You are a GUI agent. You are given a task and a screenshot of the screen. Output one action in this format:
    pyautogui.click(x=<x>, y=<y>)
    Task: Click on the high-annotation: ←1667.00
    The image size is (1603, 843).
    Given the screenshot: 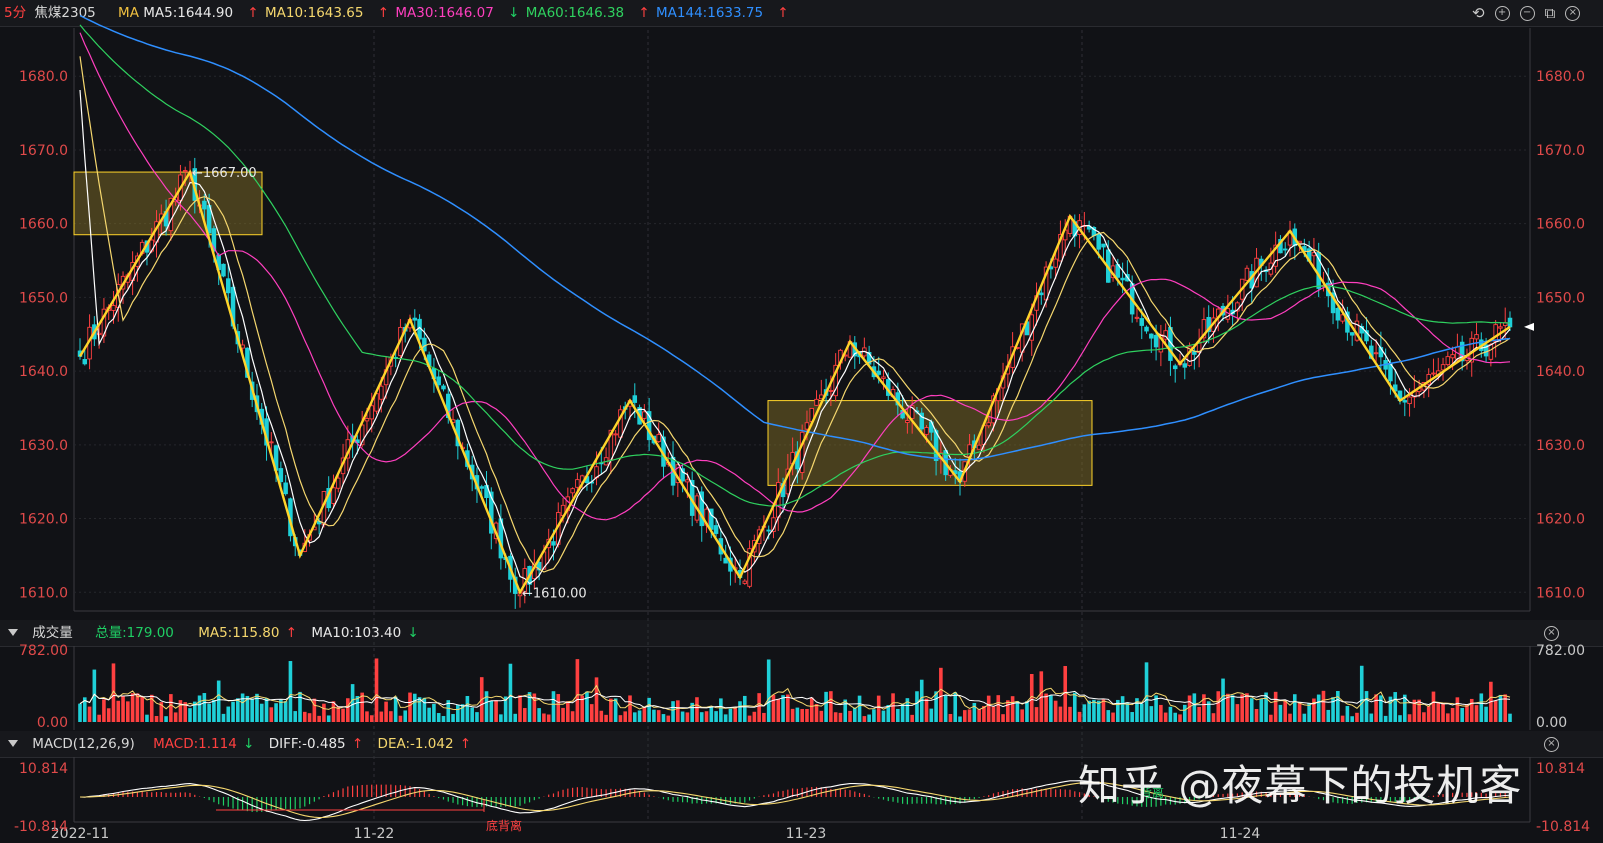 What is the action you would take?
    pyautogui.click(x=224, y=173)
    